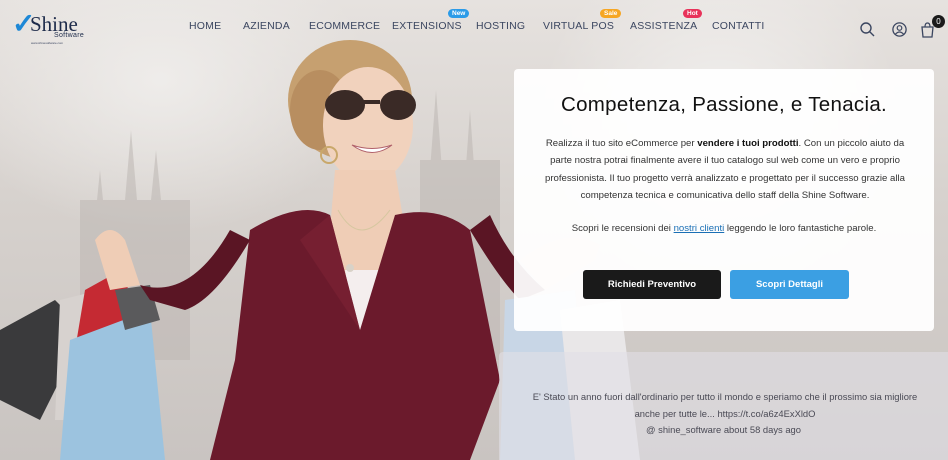  What do you see at coordinates (500, 26) in the screenshot?
I see `nav-item-hosting: HOSTING` at bounding box center [500, 26].